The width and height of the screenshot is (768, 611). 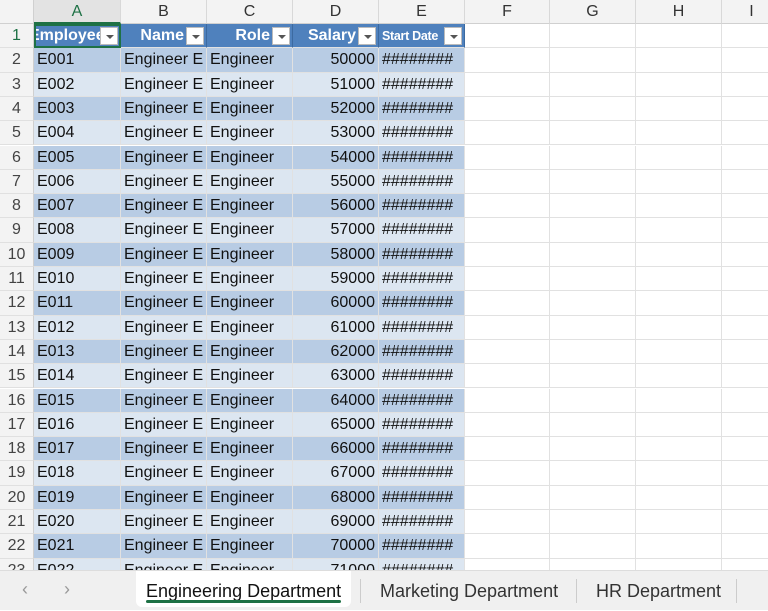 What do you see at coordinates (336, 60) in the screenshot?
I see `cell-salary: 50000` at bounding box center [336, 60].